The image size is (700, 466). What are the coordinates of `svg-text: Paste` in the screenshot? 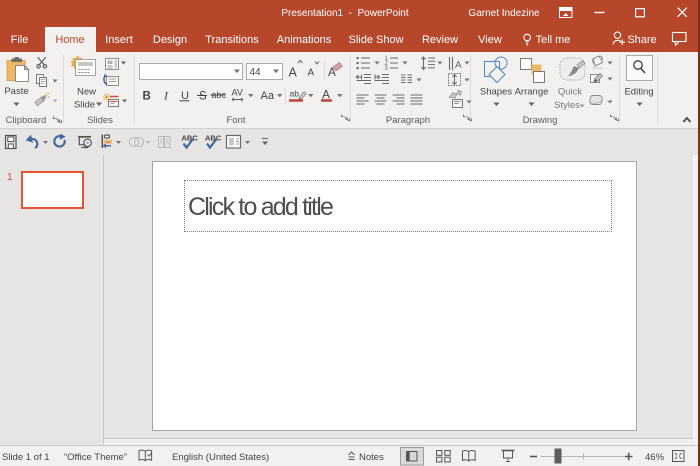 It's located at (16, 91).